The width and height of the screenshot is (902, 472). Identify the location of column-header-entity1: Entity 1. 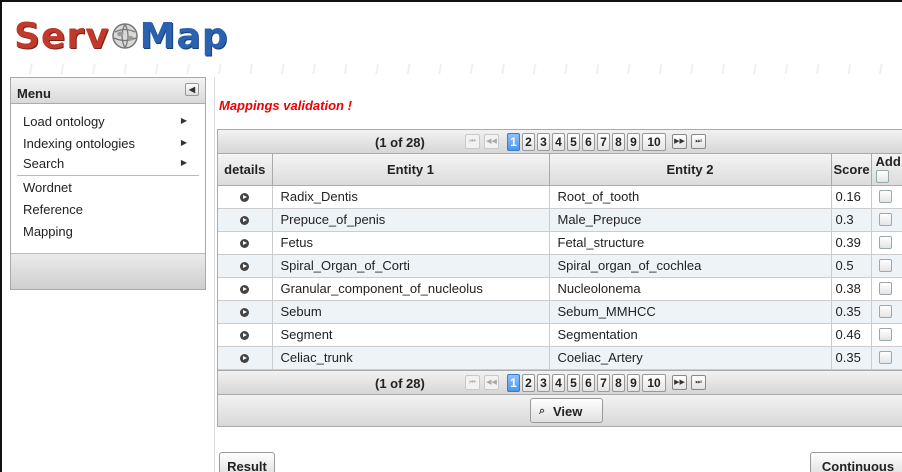
(411, 170).